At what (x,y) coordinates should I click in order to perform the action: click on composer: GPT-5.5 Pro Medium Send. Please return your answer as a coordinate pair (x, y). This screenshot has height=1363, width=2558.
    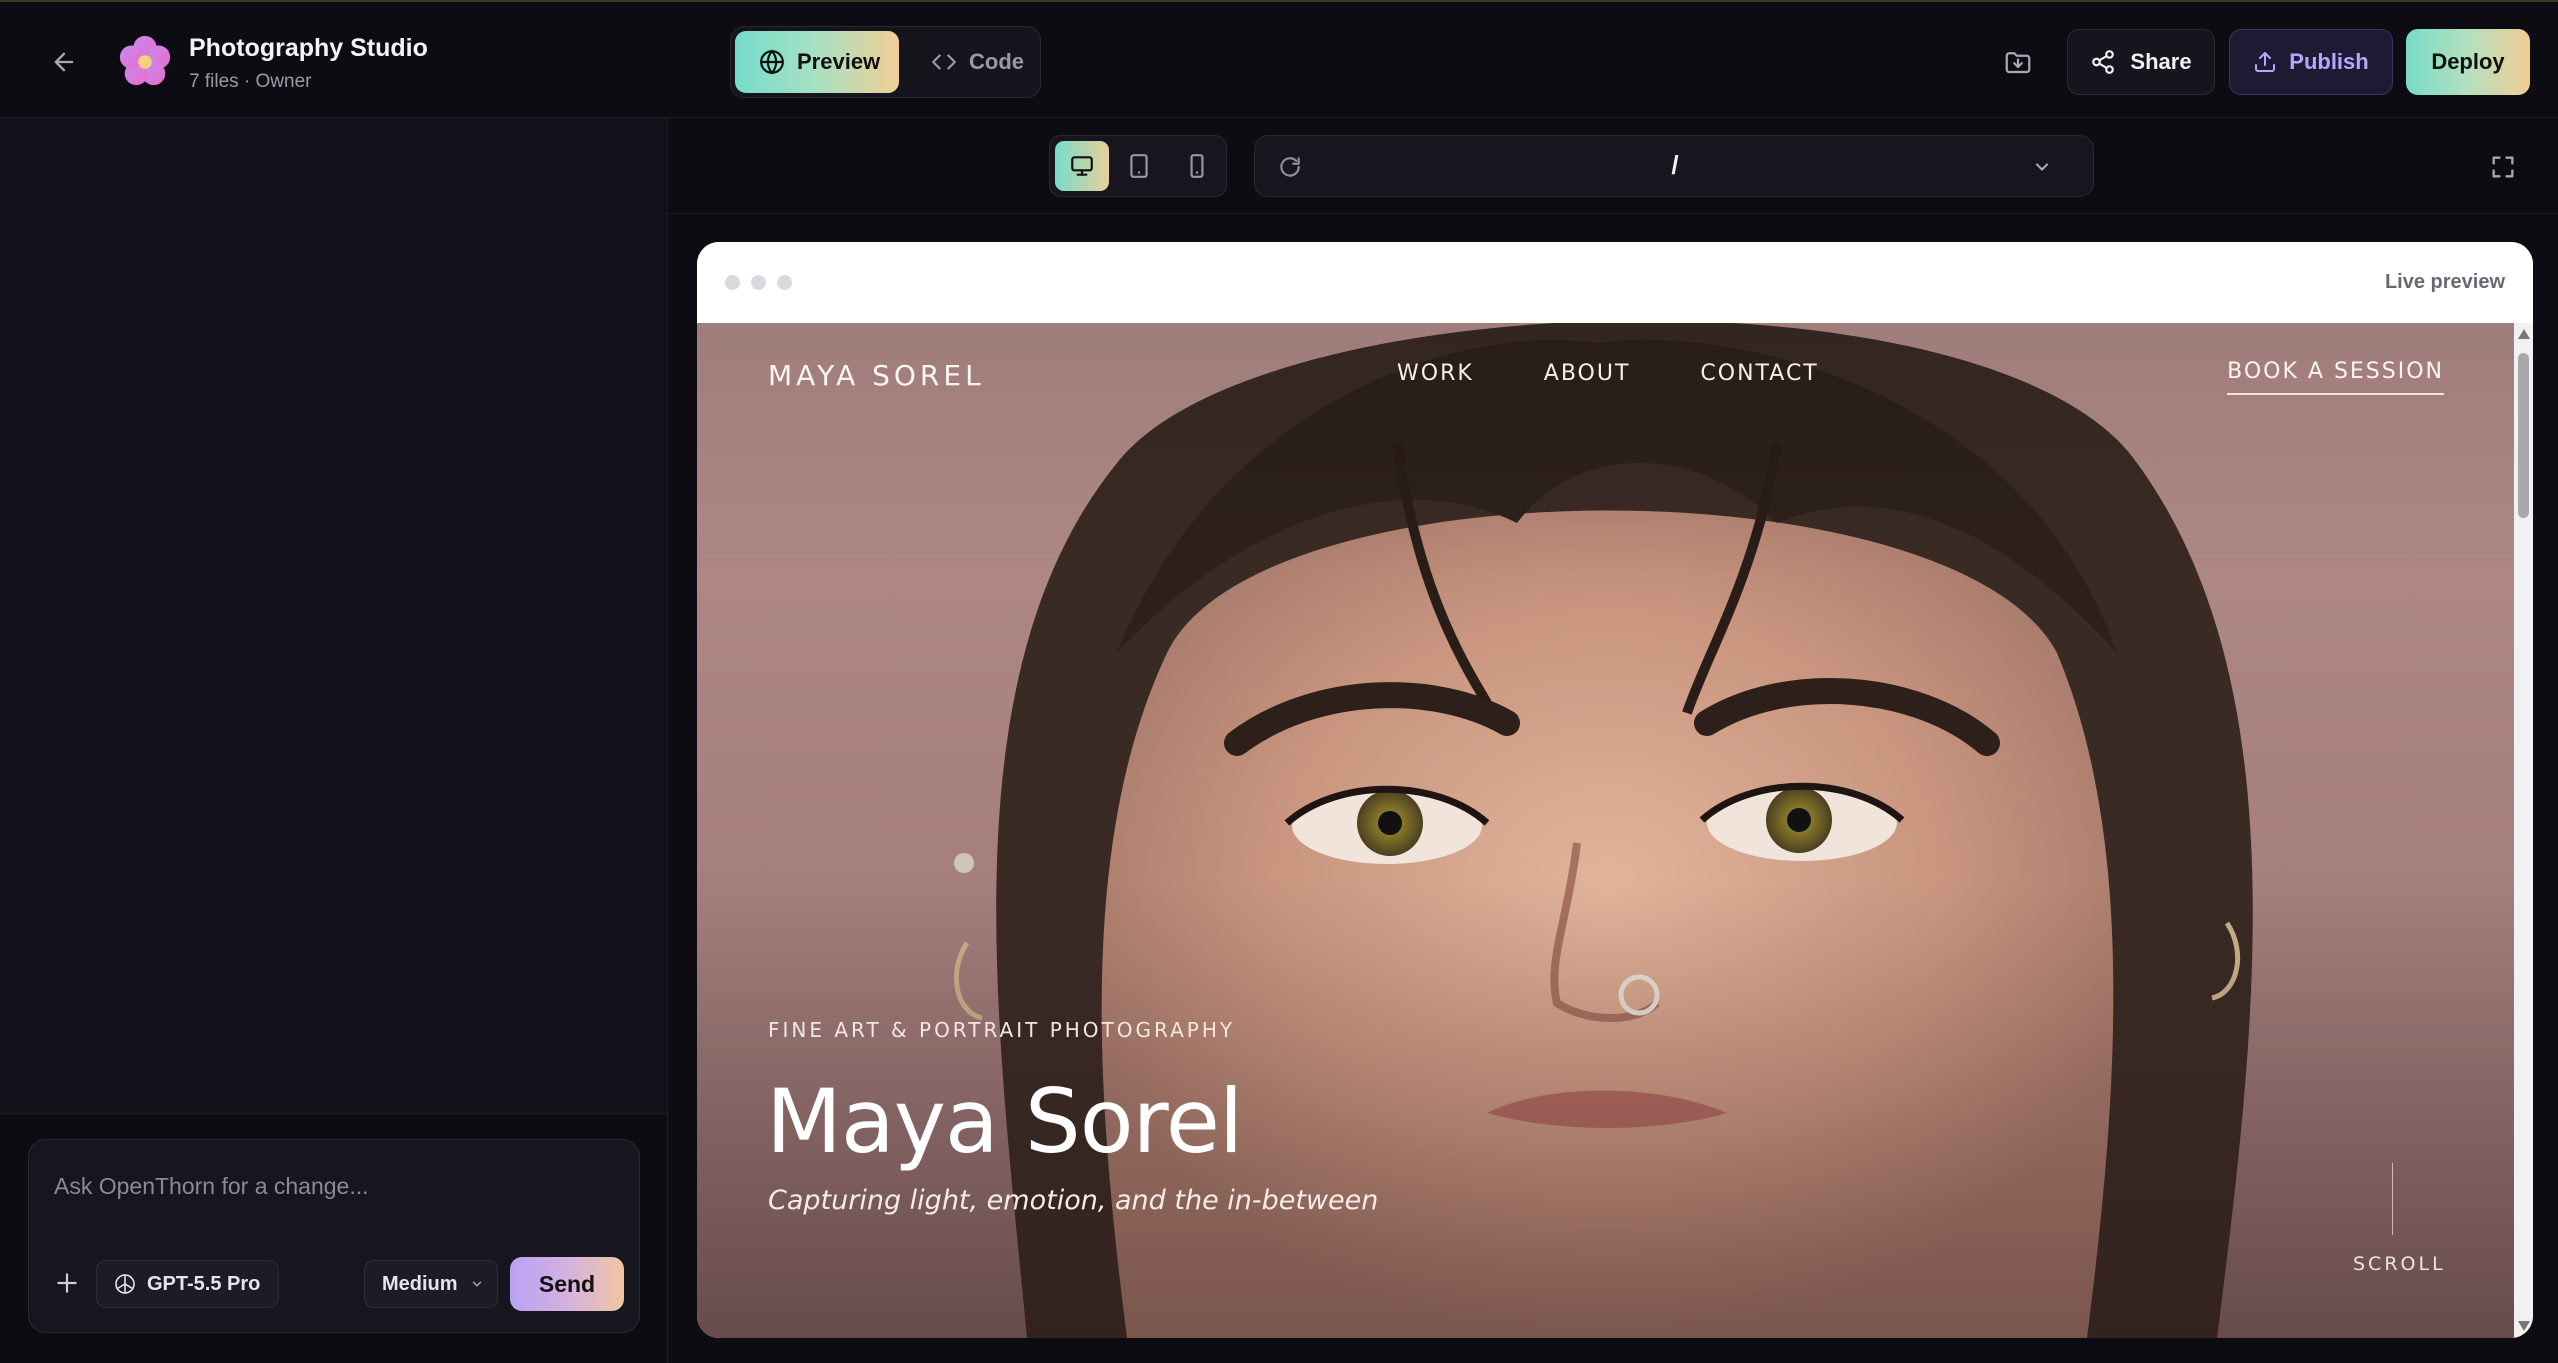
    Looking at the image, I should click on (334, 1236).